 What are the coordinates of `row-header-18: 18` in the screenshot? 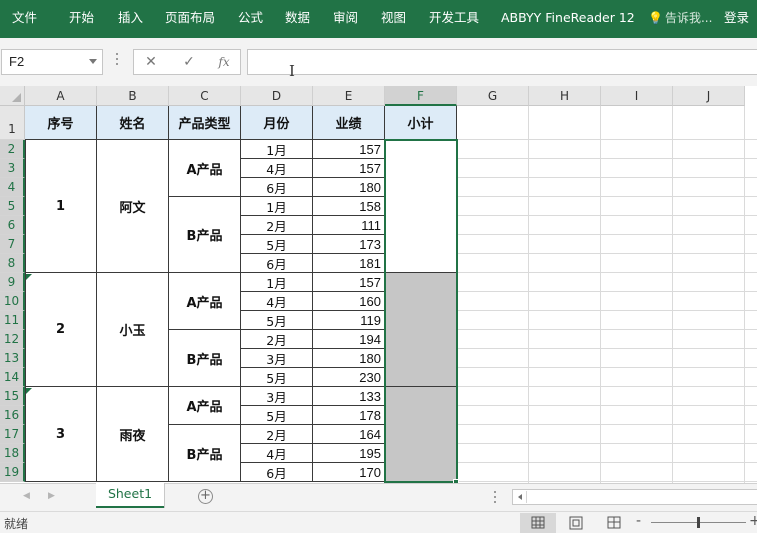 It's located at (12, 453).